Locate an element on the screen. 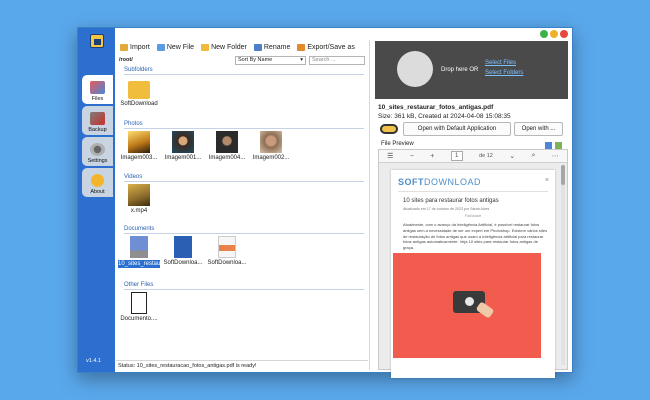  backup-icon is located at coordinates (97, 118).